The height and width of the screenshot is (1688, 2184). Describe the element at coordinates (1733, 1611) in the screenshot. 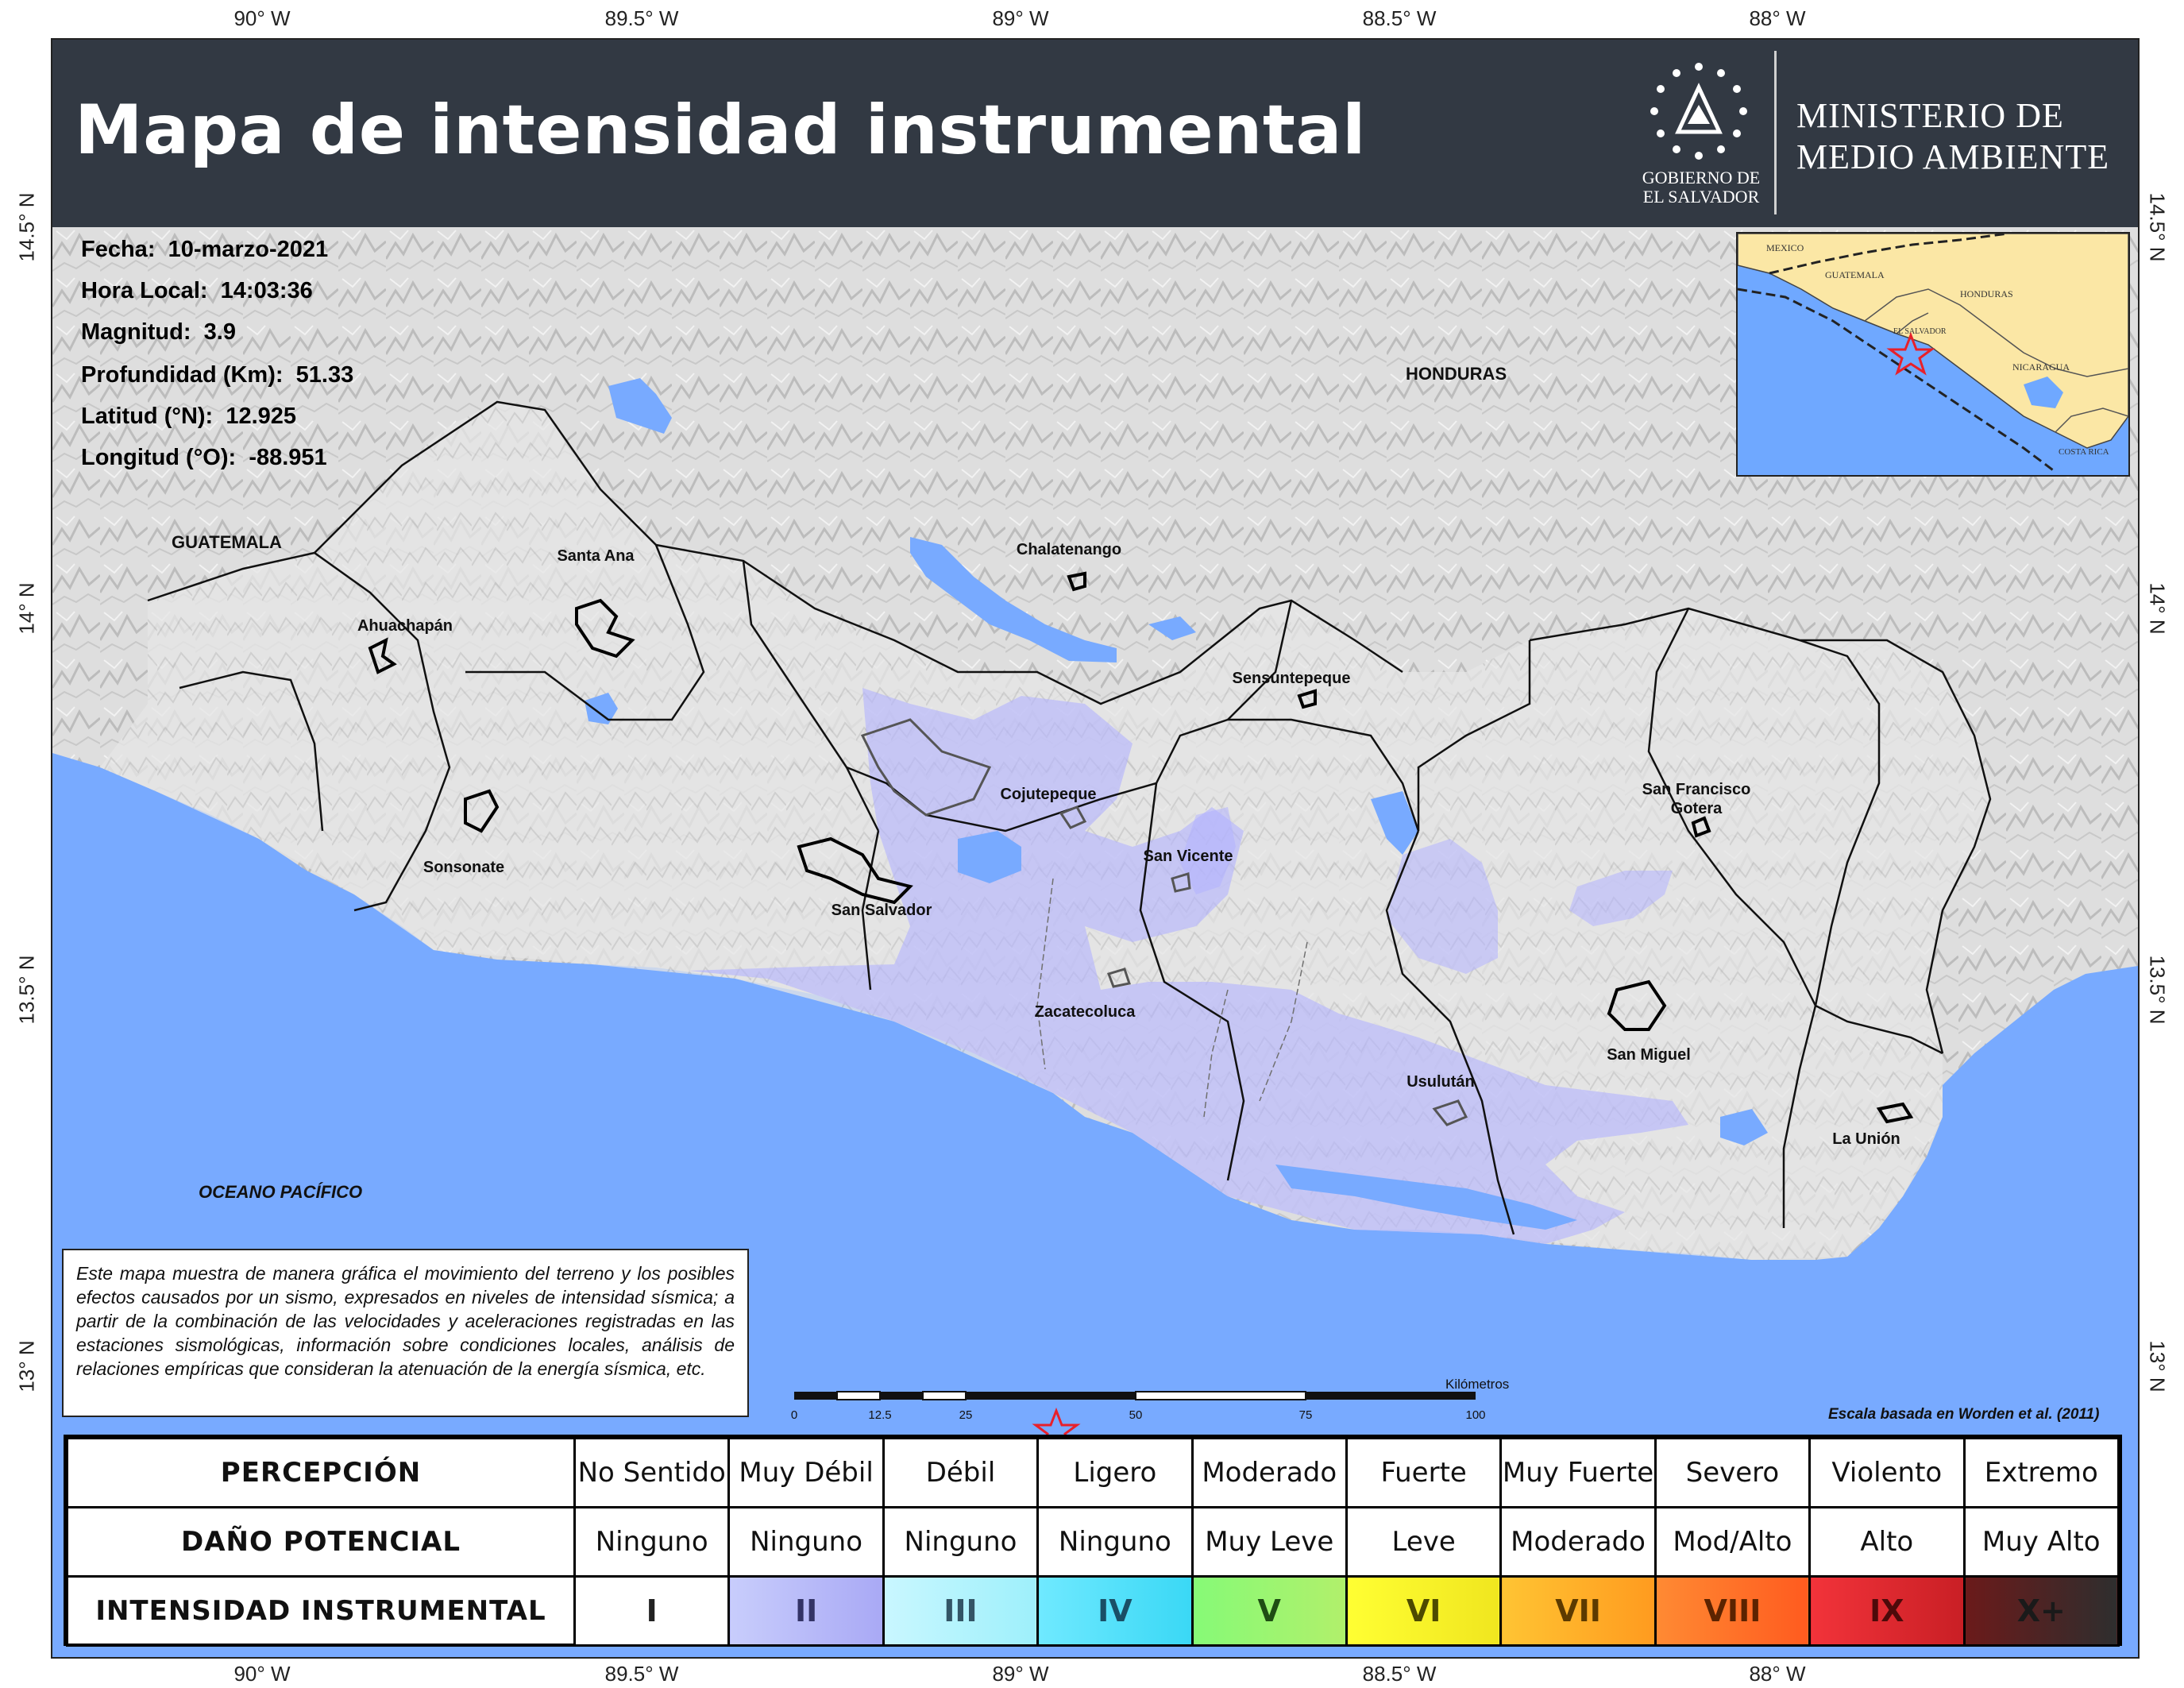

I see `legend-cell-intensity: VIII` at that location.